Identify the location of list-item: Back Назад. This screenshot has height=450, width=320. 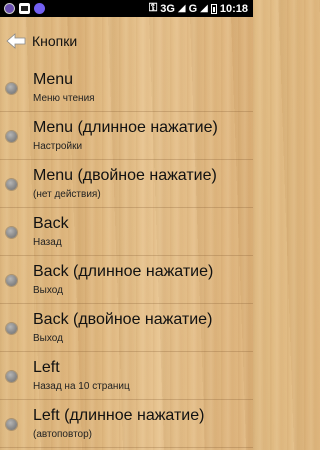
(126, 232).